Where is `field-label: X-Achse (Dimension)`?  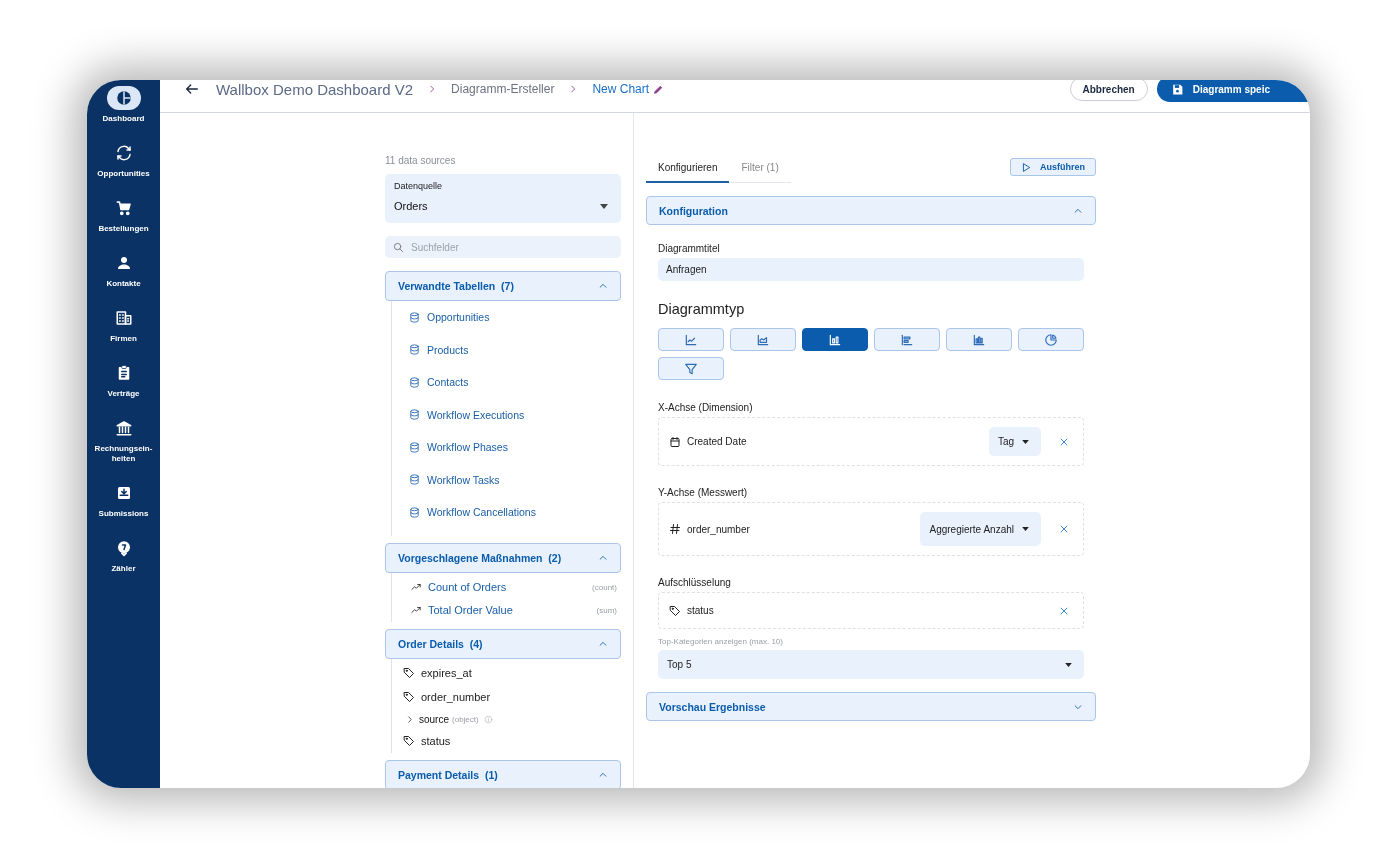 field-label: X-Achse (Dimension) is located at coordinates (706, 407).